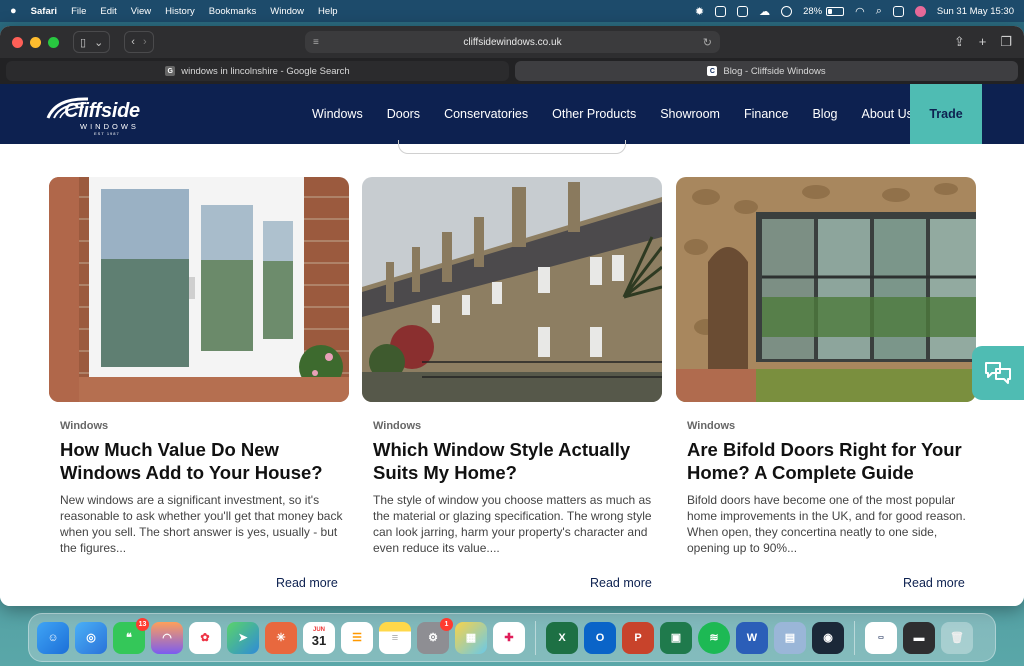 The image size is (1024, 666). What do you see at coordinates (860, 11) in the screenshot?
I see `wifi-icon: ◠` at bounding box center [860, 11].